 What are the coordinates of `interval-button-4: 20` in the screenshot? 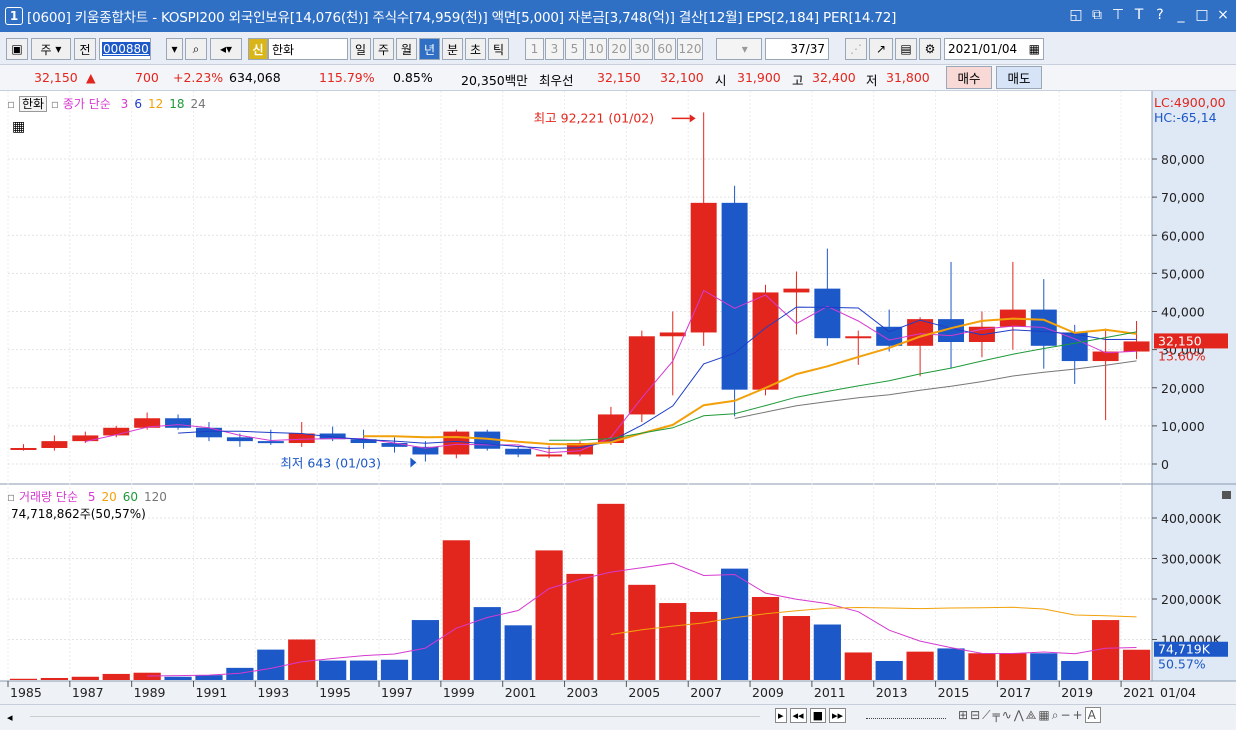 It's located at (619, 49).